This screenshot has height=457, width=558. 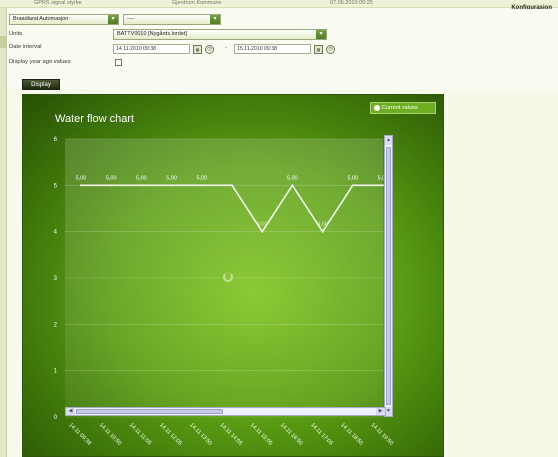 I want to click on date-interval-label: Date interval, so click(x=25, y=47).